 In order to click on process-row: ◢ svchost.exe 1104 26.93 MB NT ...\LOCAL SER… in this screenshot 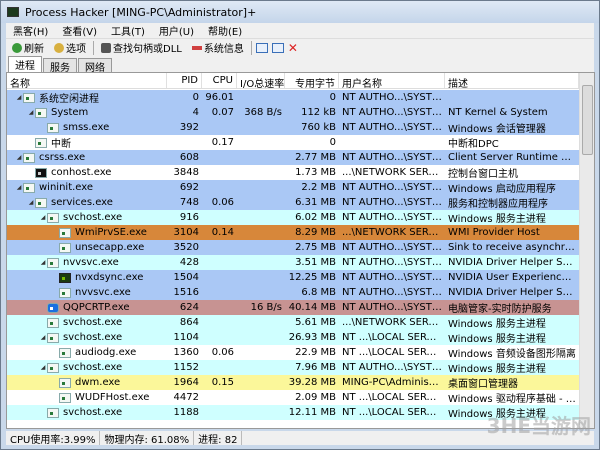, I will do `click(293, 337)`.